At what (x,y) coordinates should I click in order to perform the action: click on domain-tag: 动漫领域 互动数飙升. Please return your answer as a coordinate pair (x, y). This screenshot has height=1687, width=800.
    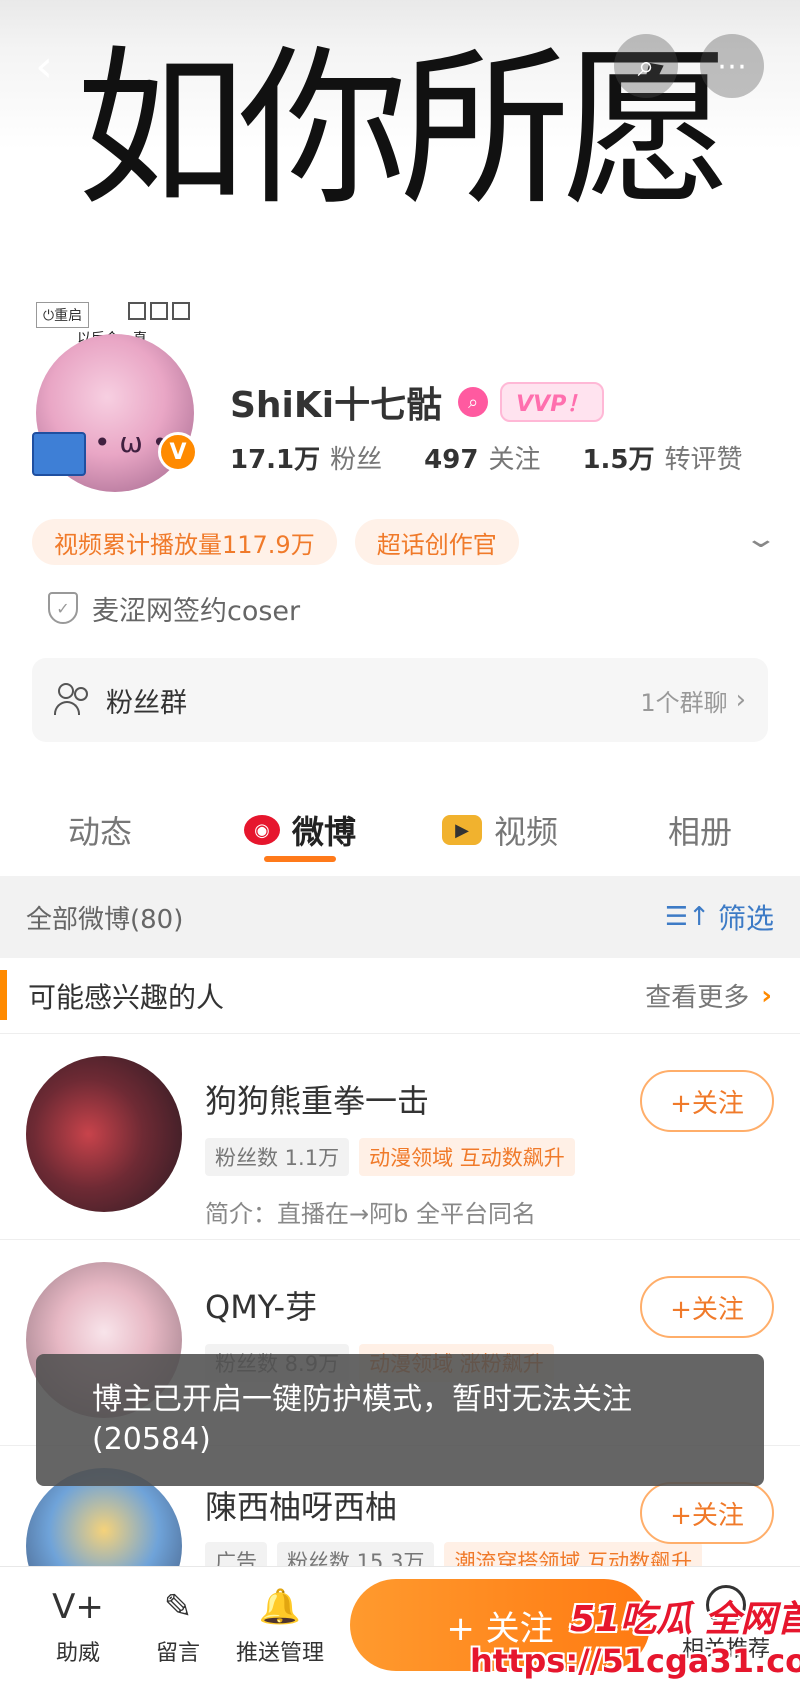
    Looking at the image, I should click on (467, 1157).